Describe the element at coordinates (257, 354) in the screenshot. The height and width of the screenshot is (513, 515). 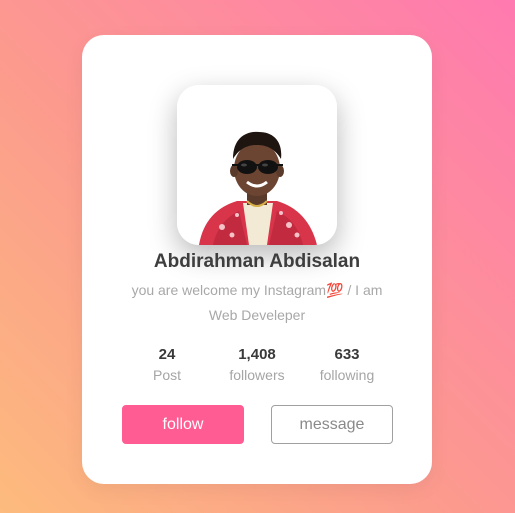
I see `stat-value: 1,408` at that location.